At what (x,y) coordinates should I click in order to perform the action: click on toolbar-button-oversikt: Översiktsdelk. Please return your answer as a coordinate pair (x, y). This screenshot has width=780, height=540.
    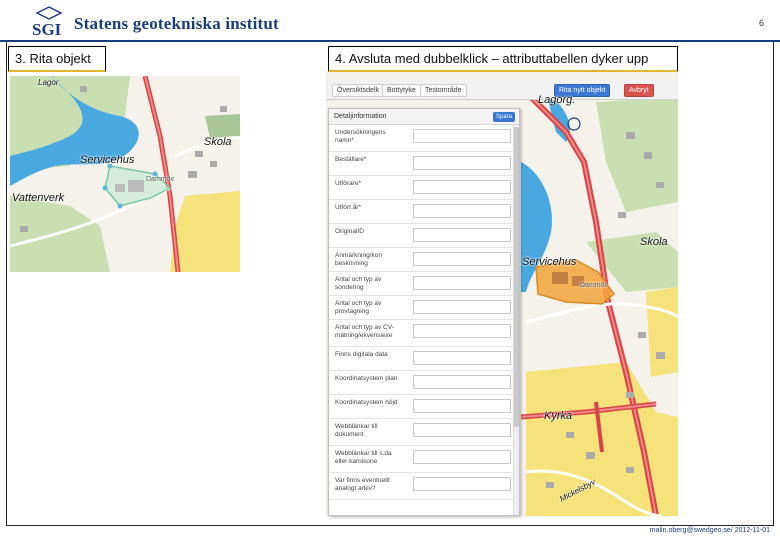
    Looking at the image, I should click on (358, 90).